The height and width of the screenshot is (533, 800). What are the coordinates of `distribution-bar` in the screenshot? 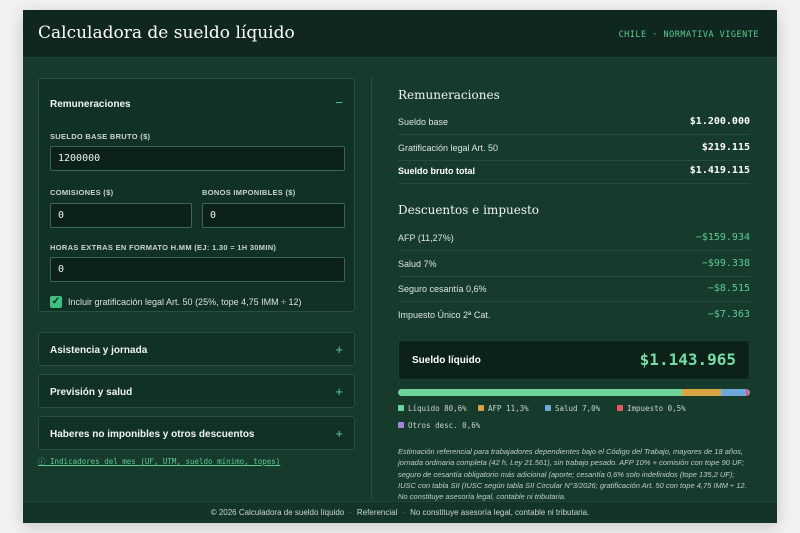 It's located at (574, 392).